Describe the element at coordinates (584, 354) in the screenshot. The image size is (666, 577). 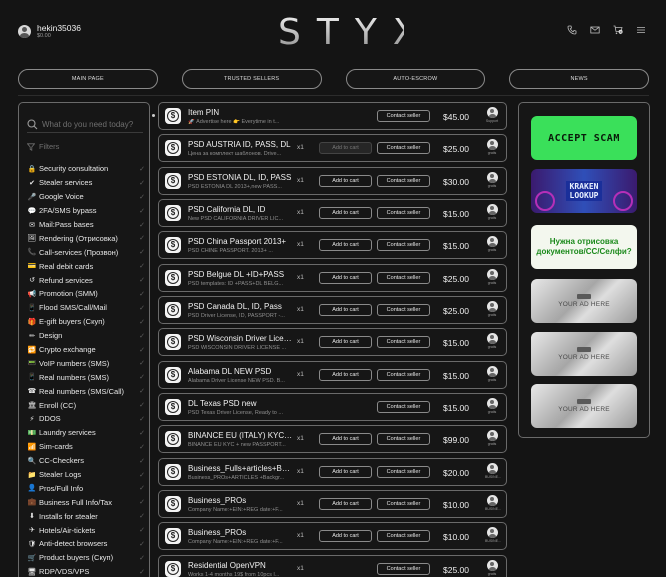
I see `banner-your-ad-2: YOUR AD HERE` at that location.